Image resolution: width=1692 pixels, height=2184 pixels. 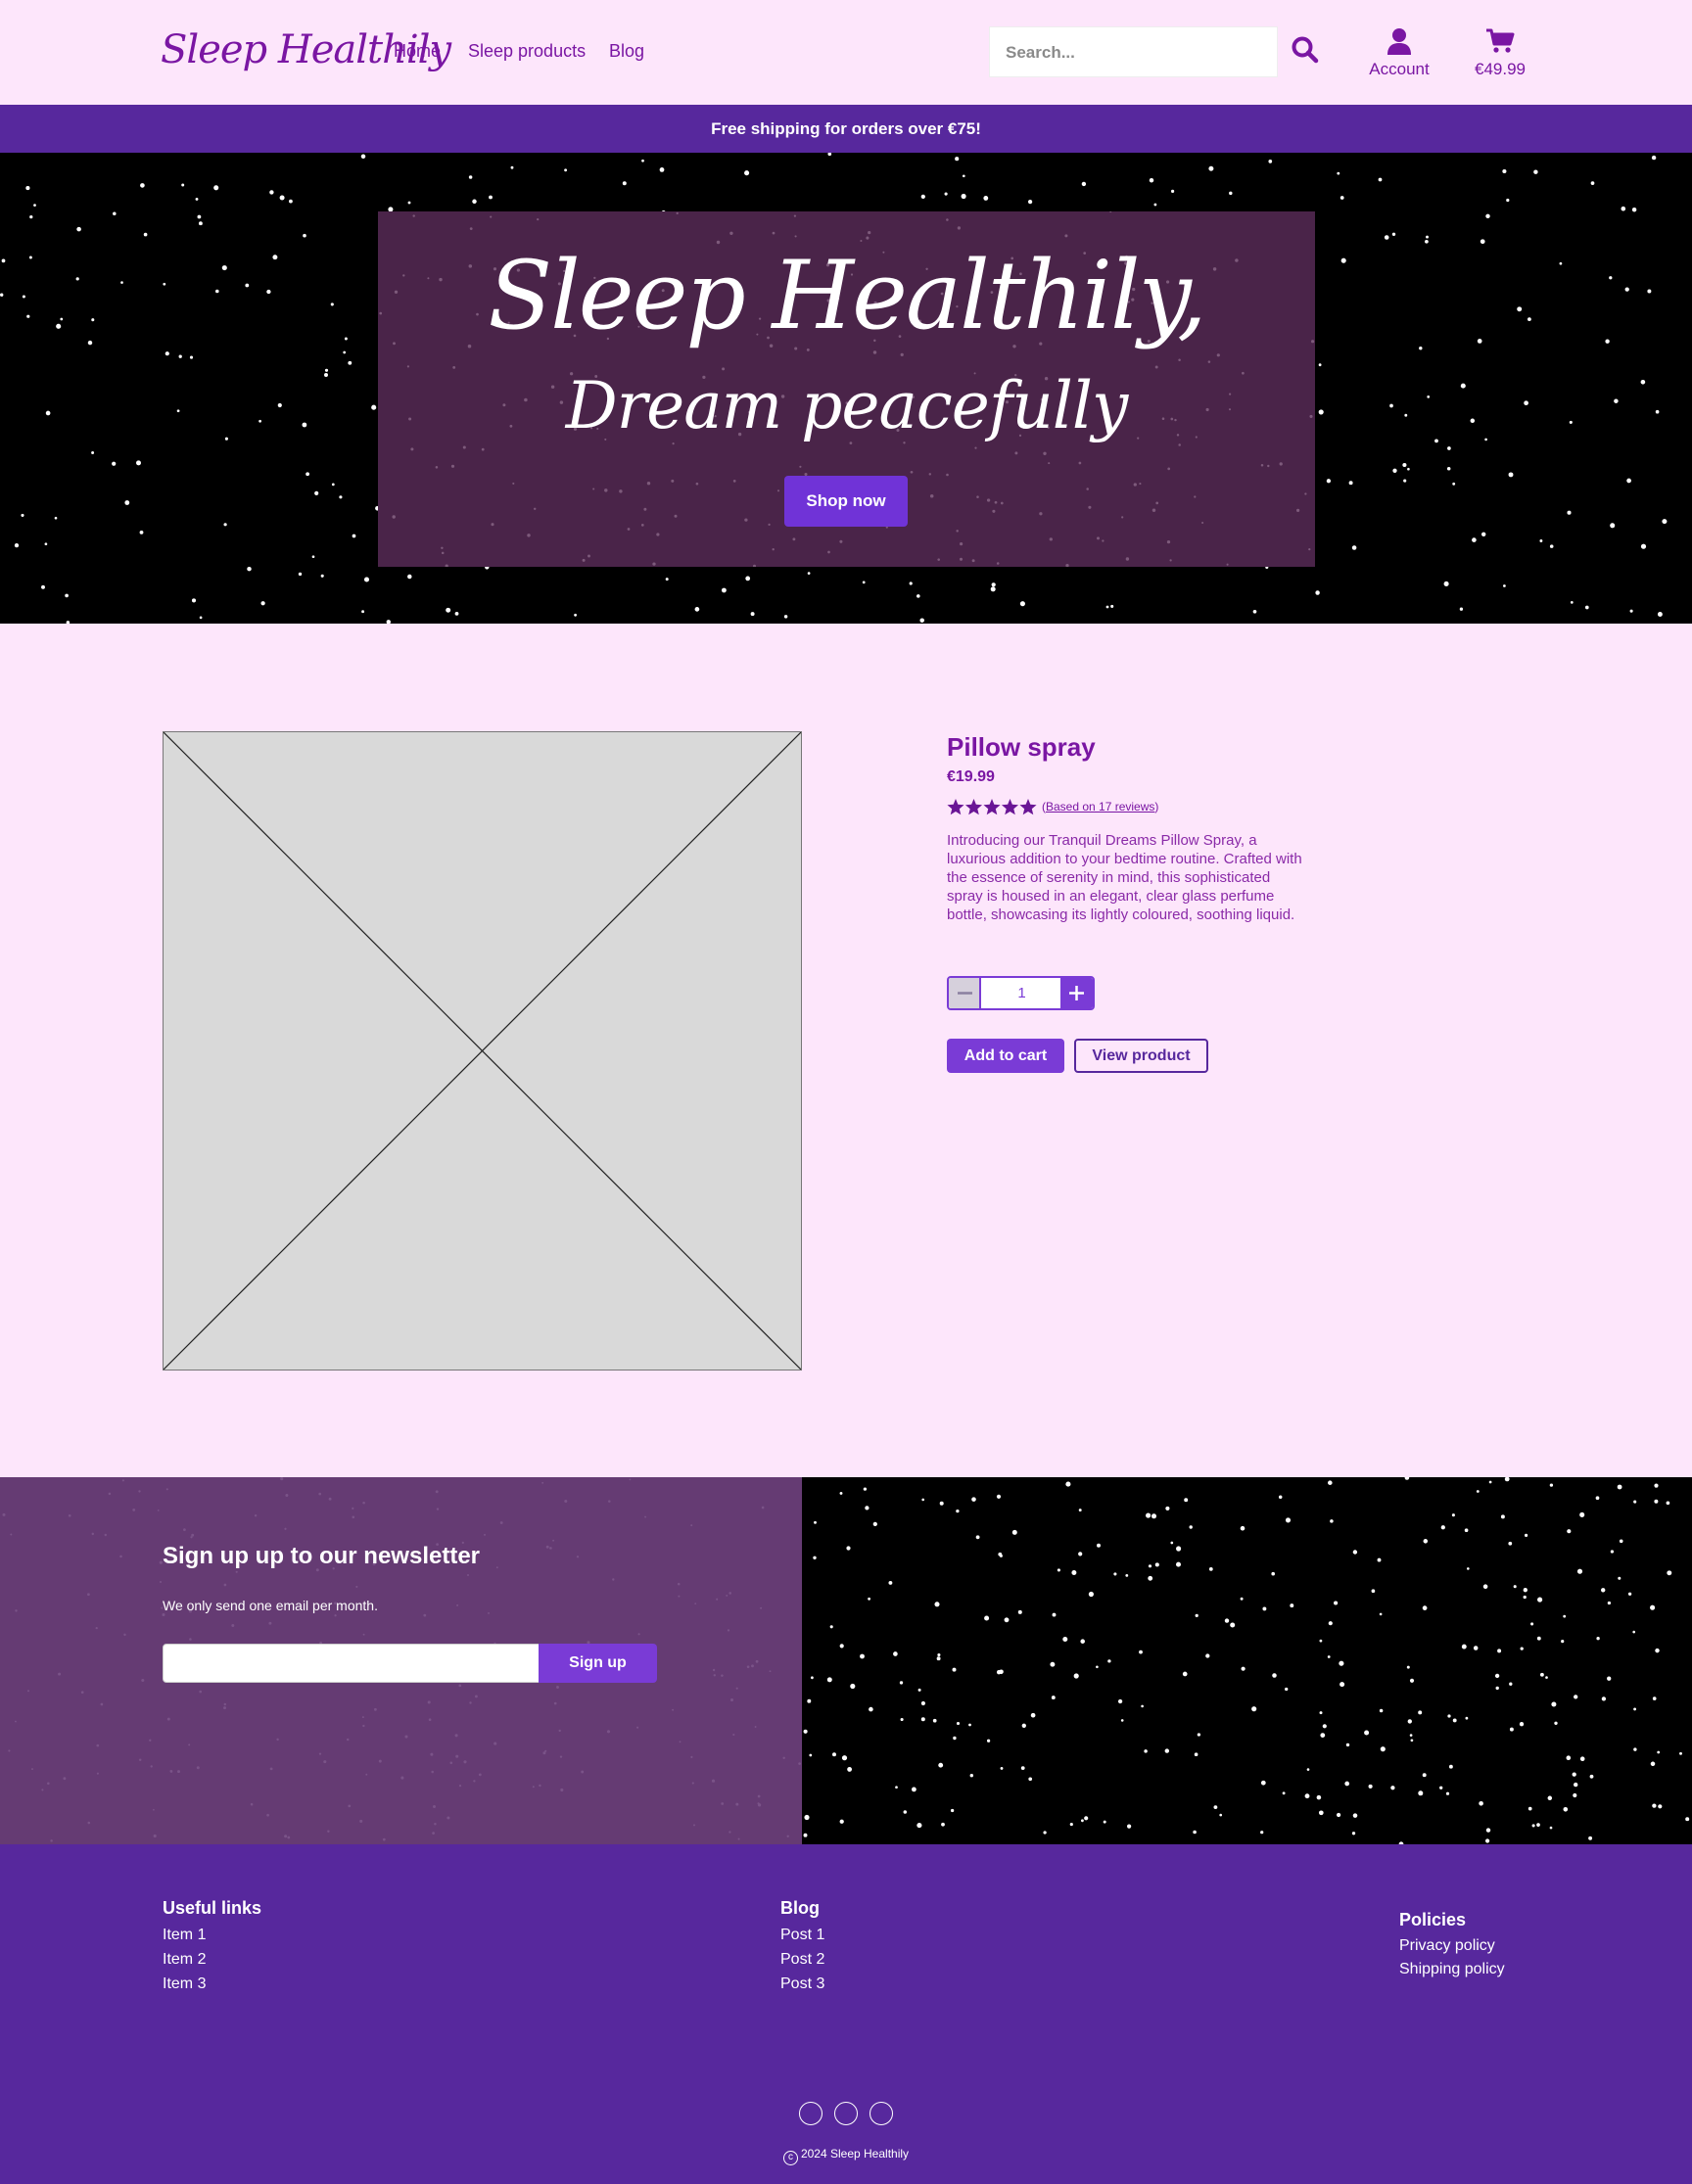 What do you see at coordinates (626, 51) in the screenshot?
I see `nav-link-blog: Blog` at bounding box center [626, 51].